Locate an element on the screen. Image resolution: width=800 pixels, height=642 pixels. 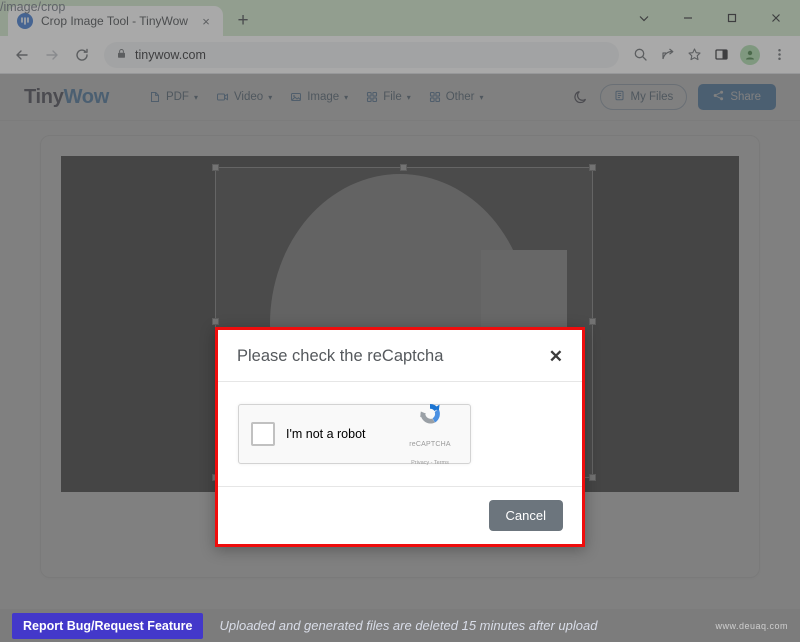
report-bug-button: Report Bug/Request Feature is located at coordinates (108, 625).